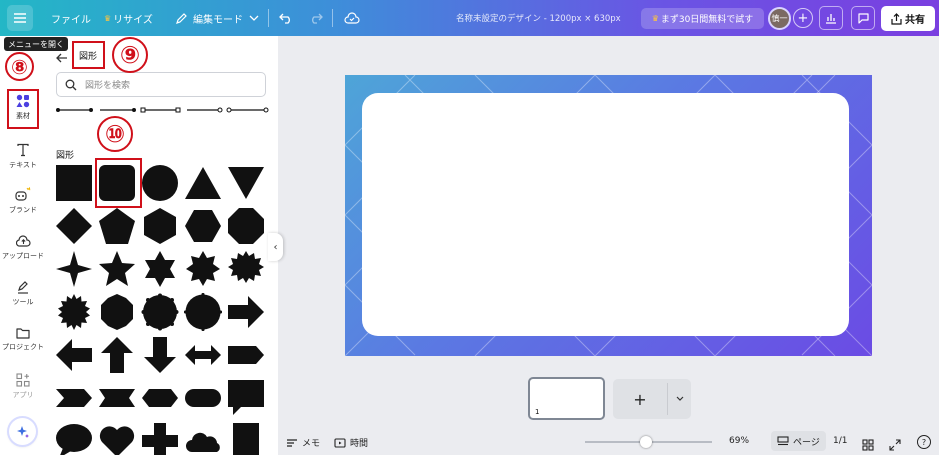 The height and width of the screenshot is (455, 939). What do you see at coordinates (160, 438) in the screenshot?
I see `cross-shape` at bounding box center [160, 438].